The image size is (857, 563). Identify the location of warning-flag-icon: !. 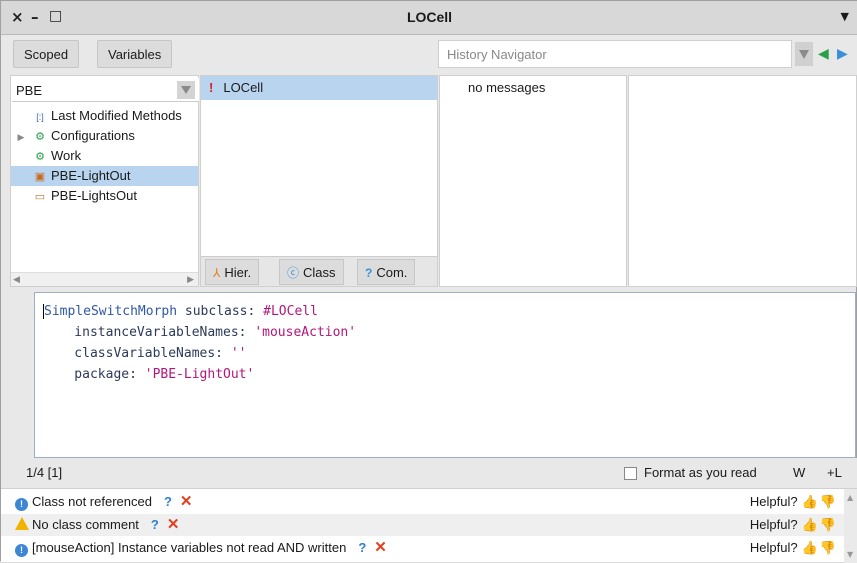
(211, 87).